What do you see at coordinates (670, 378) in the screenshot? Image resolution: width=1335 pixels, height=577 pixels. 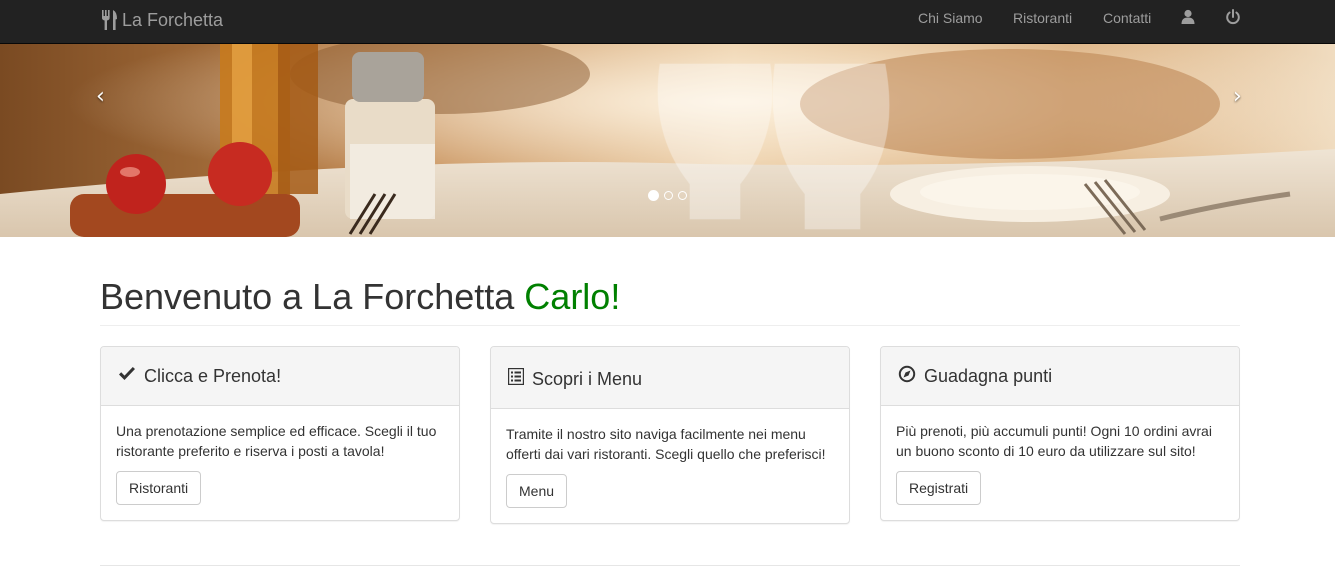 I see `panel-heading: Scopri i Menu` at bounding box center [670, 378].